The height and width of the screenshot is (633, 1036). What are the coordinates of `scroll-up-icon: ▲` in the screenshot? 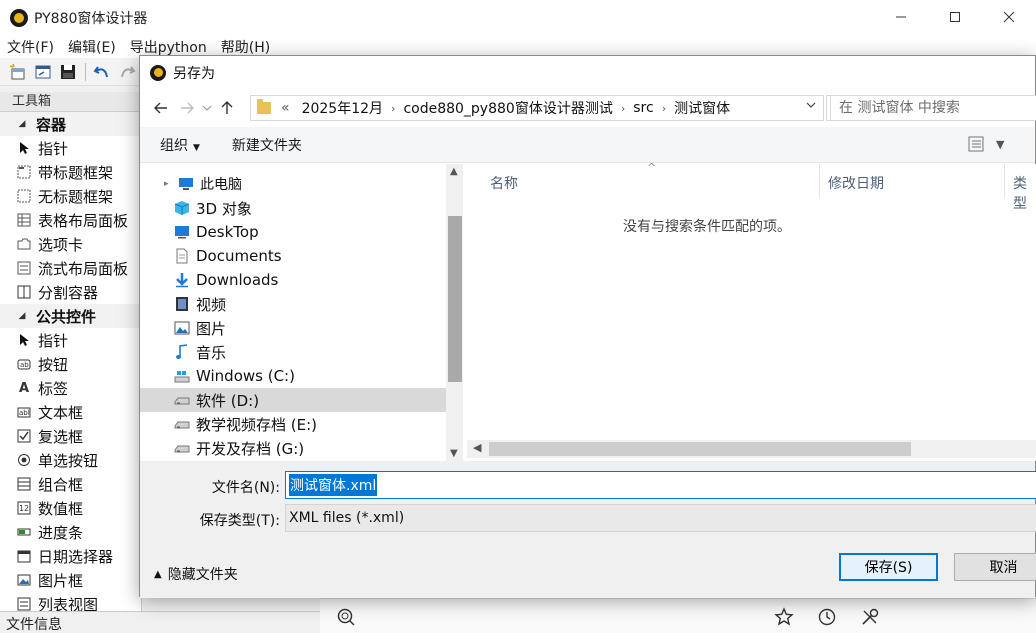 It's located at (454, 171).